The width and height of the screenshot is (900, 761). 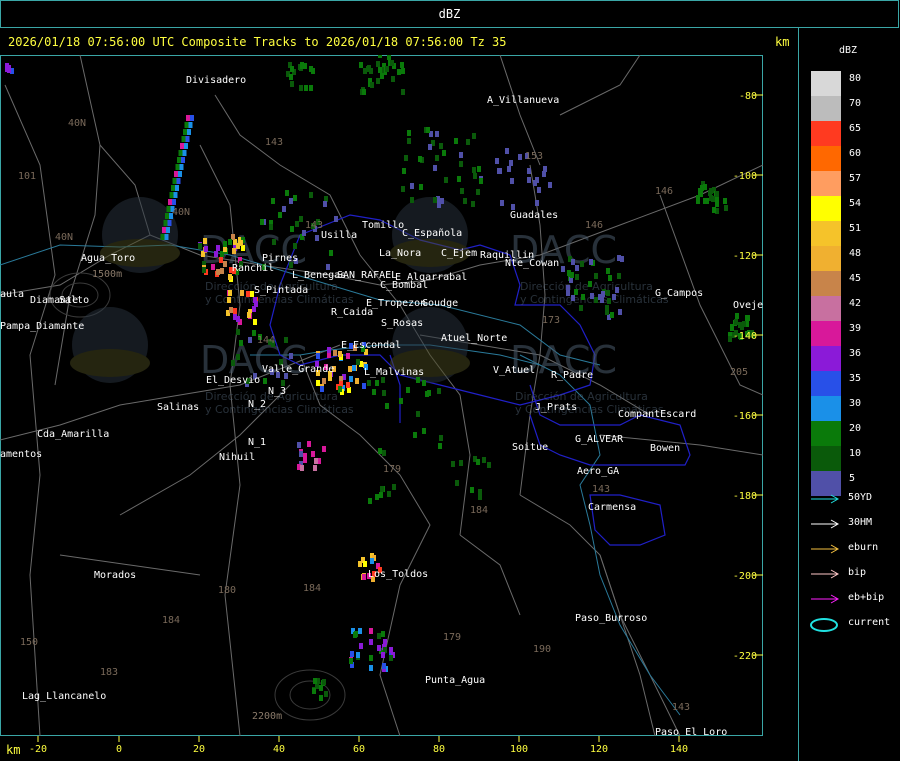 I want to click on place-label: L_Malvinas, so click(x=394, y=372).